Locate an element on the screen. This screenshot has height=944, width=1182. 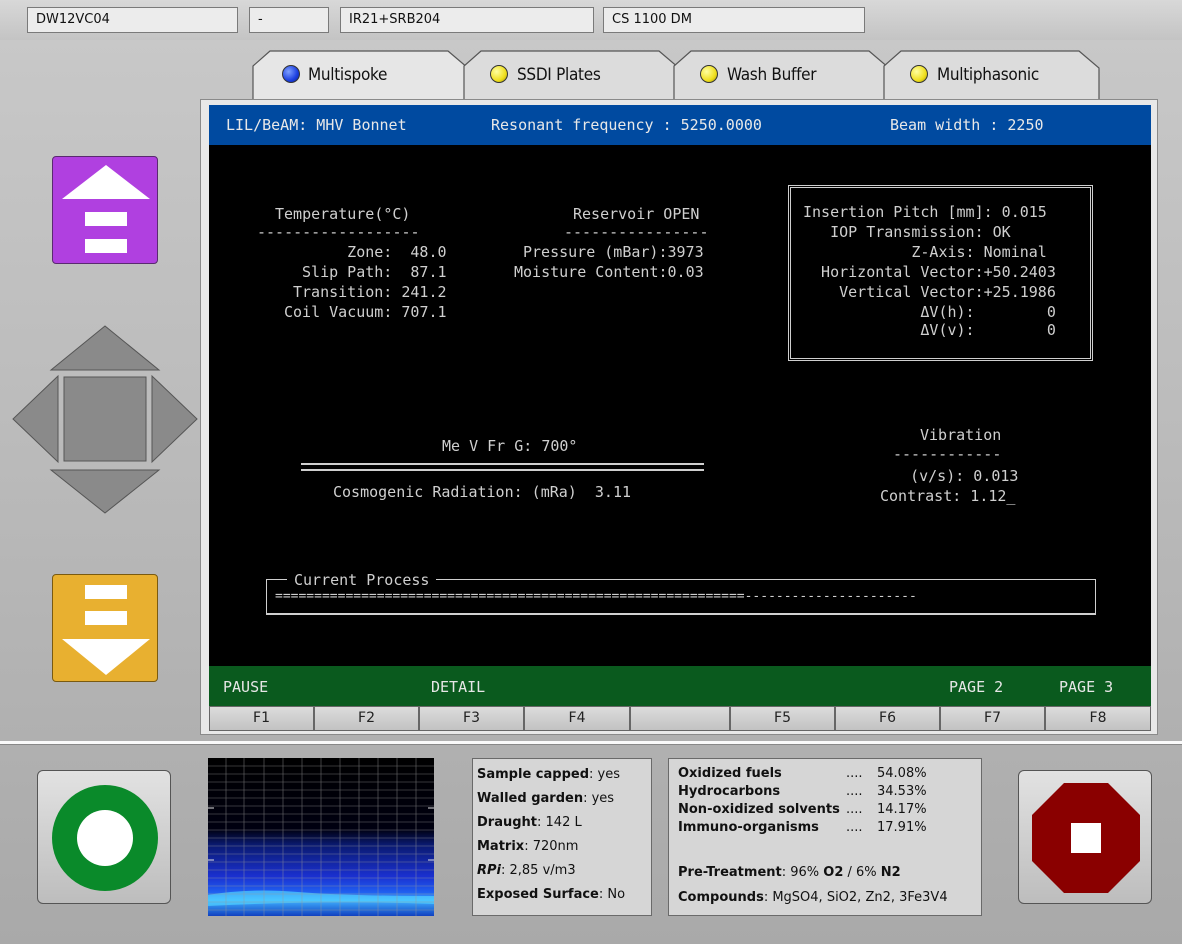
tab-ssdi-plates: SSDI Plates is located at coordinates (572, 75).